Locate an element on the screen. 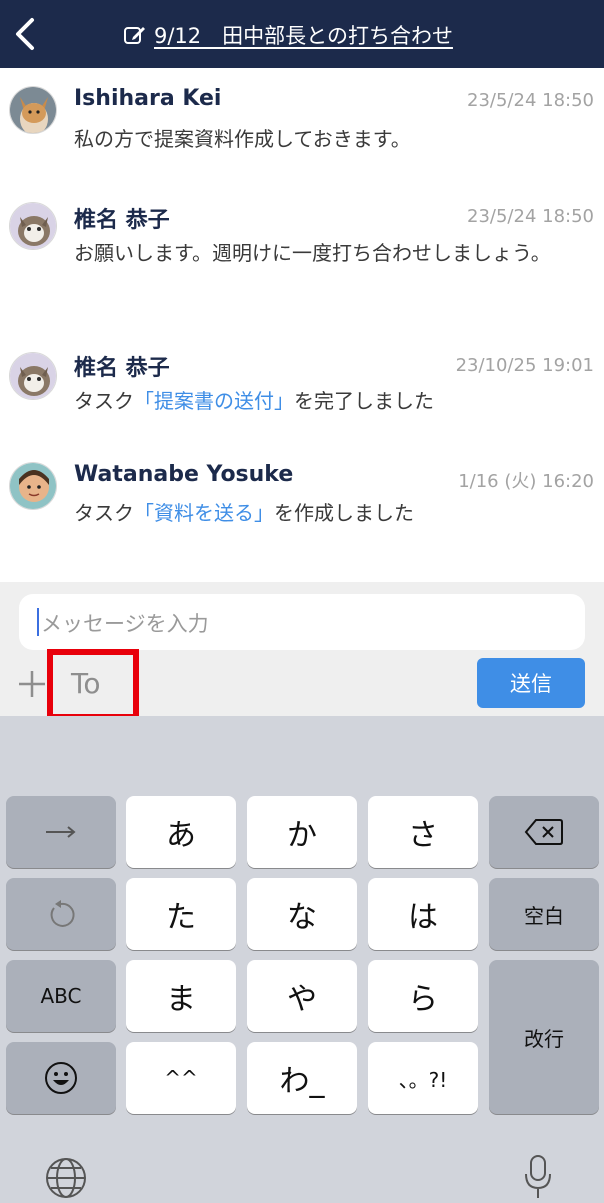  key-na: な is located at coordinates (302, 914).